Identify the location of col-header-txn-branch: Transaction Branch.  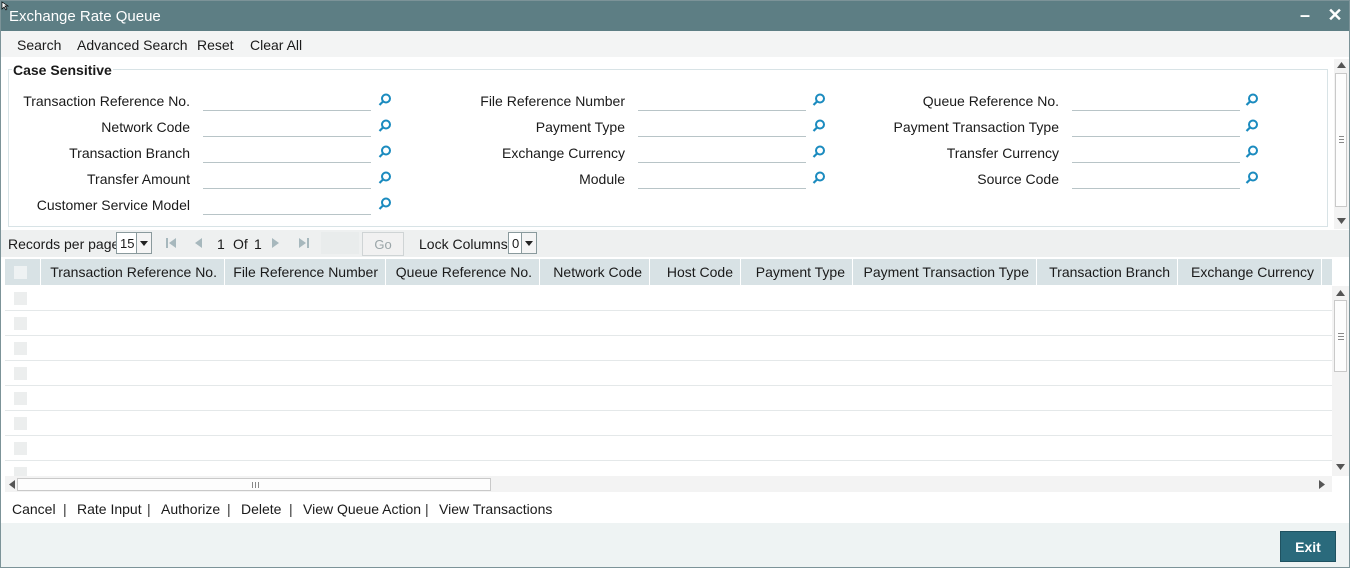
(1107, 272).